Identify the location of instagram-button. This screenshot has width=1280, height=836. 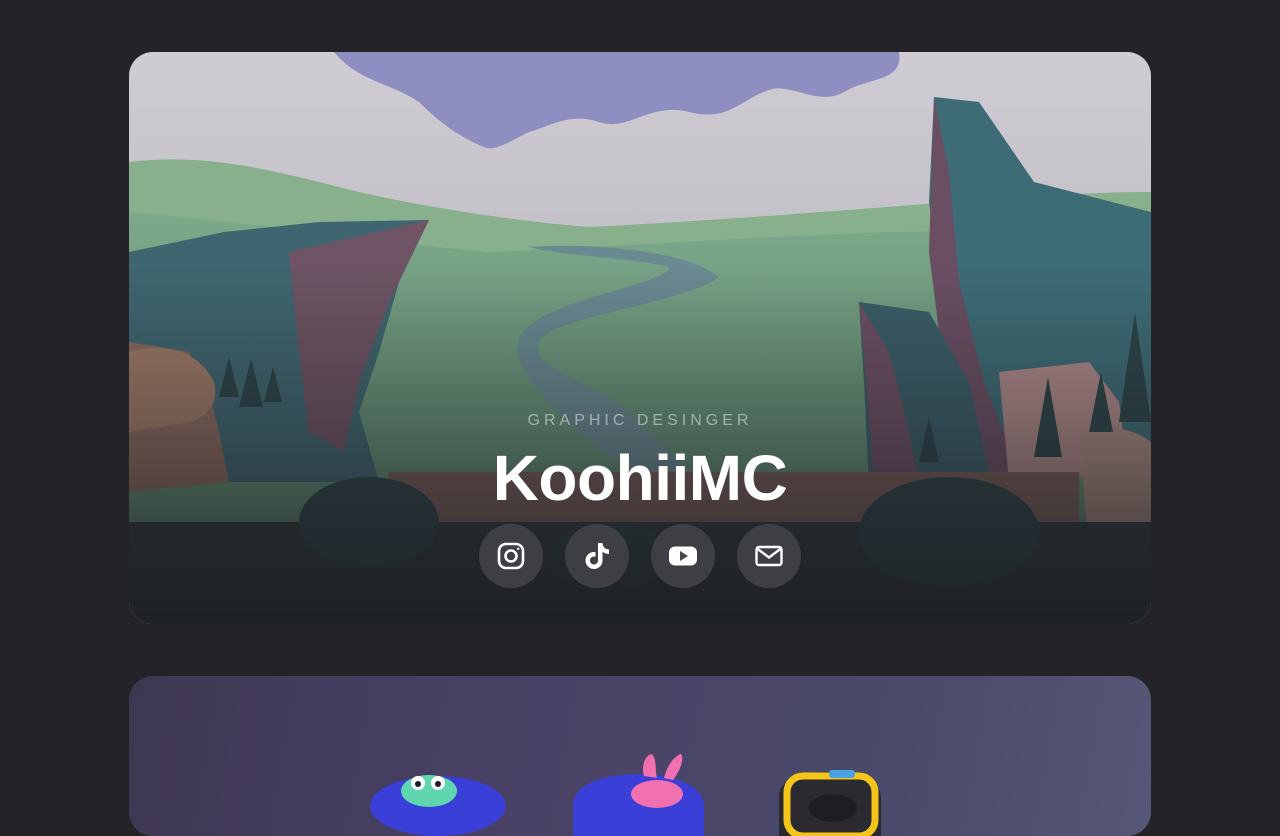
(511, 556).